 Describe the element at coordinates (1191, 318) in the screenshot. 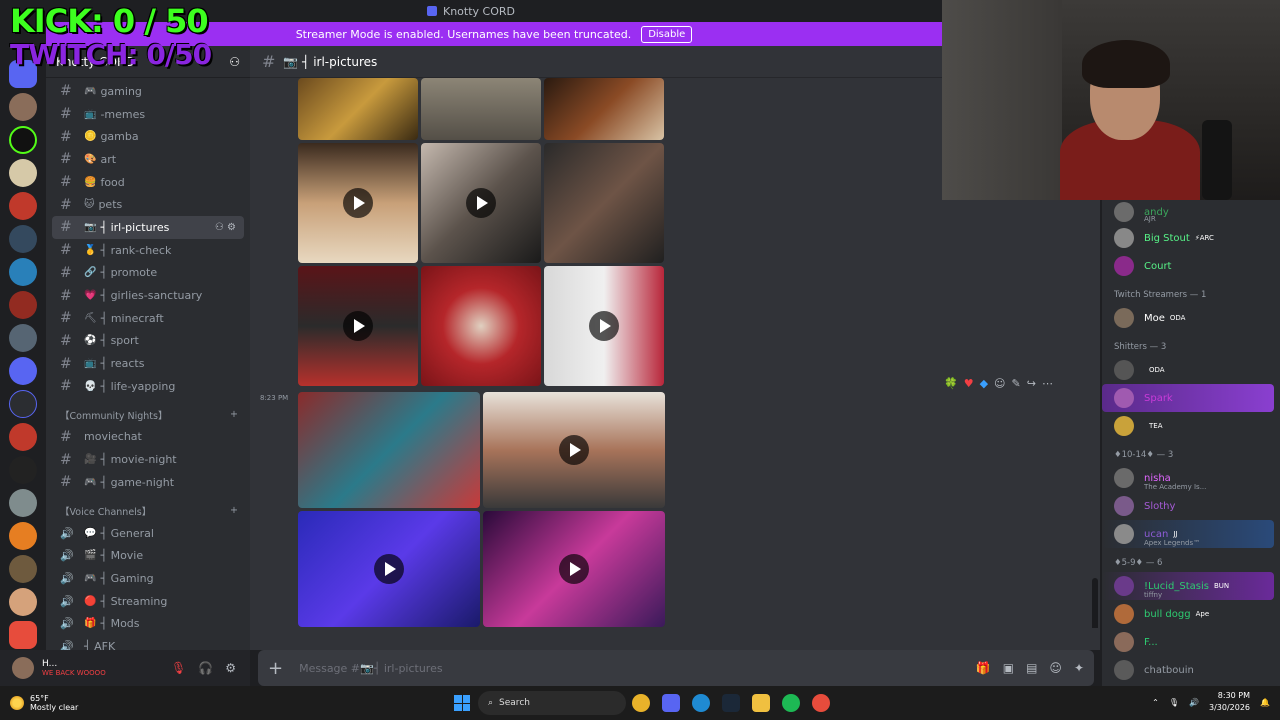

I see `member-row: Moe ODA` at that location.